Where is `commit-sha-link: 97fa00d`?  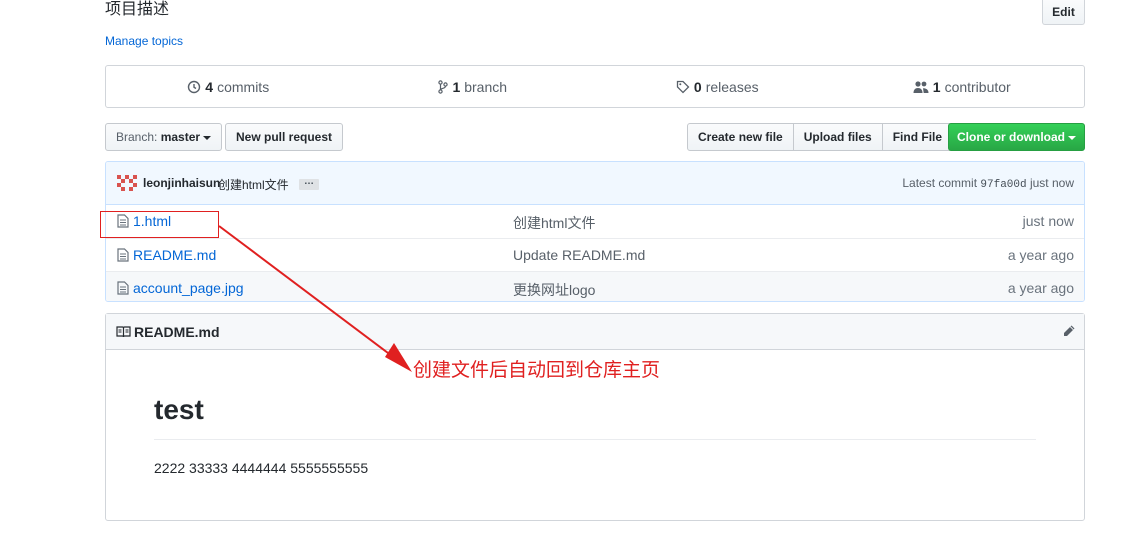 commit-sha-link: 97fa00d is located at coordinates (1003, 185).